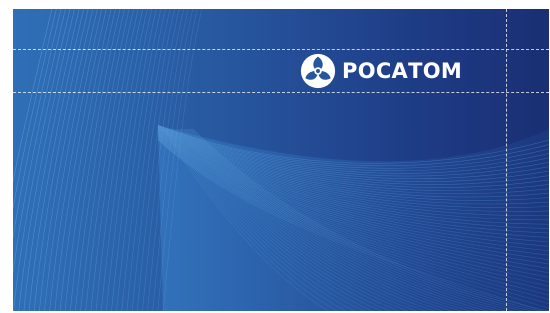  I want to click on rosatom-atom-logo-icon, so click(318, 71).